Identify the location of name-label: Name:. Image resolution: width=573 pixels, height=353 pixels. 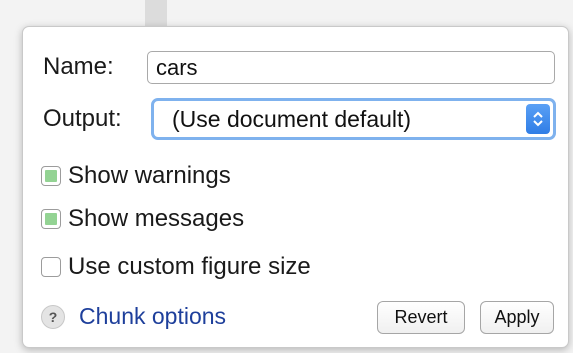
(78, 66).